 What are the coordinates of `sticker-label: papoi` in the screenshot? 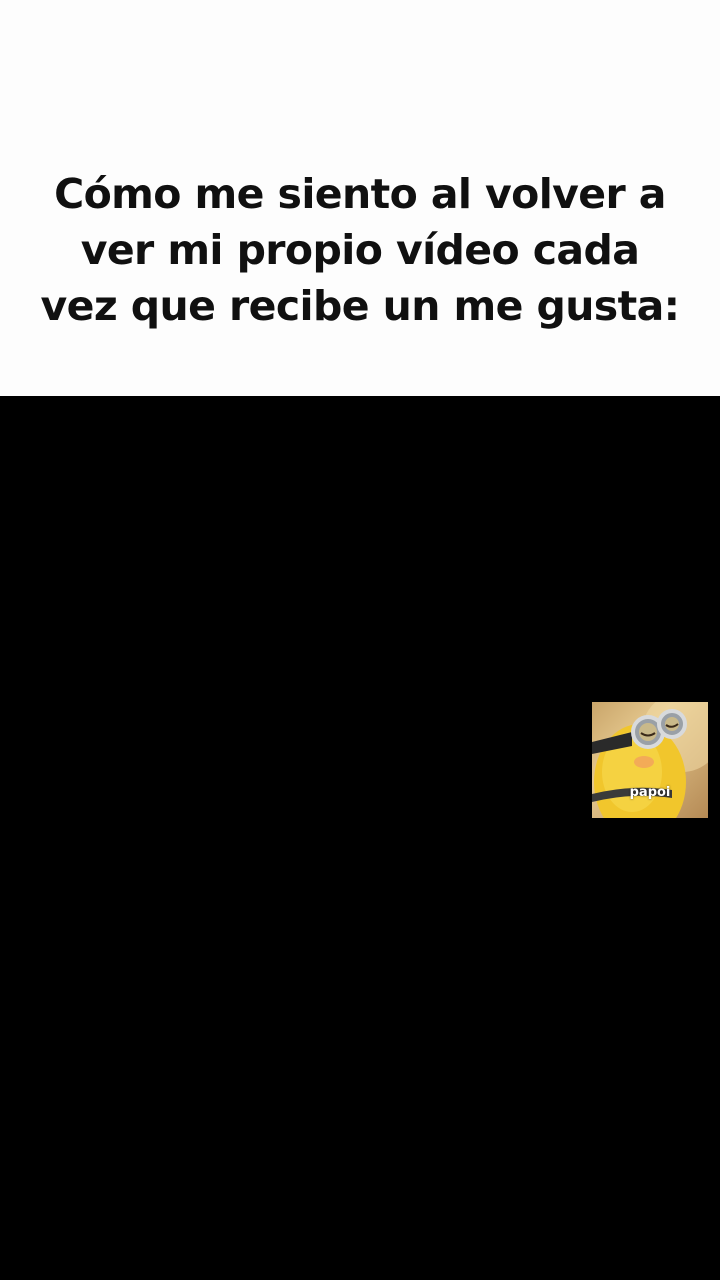 It's located at (650, 792).